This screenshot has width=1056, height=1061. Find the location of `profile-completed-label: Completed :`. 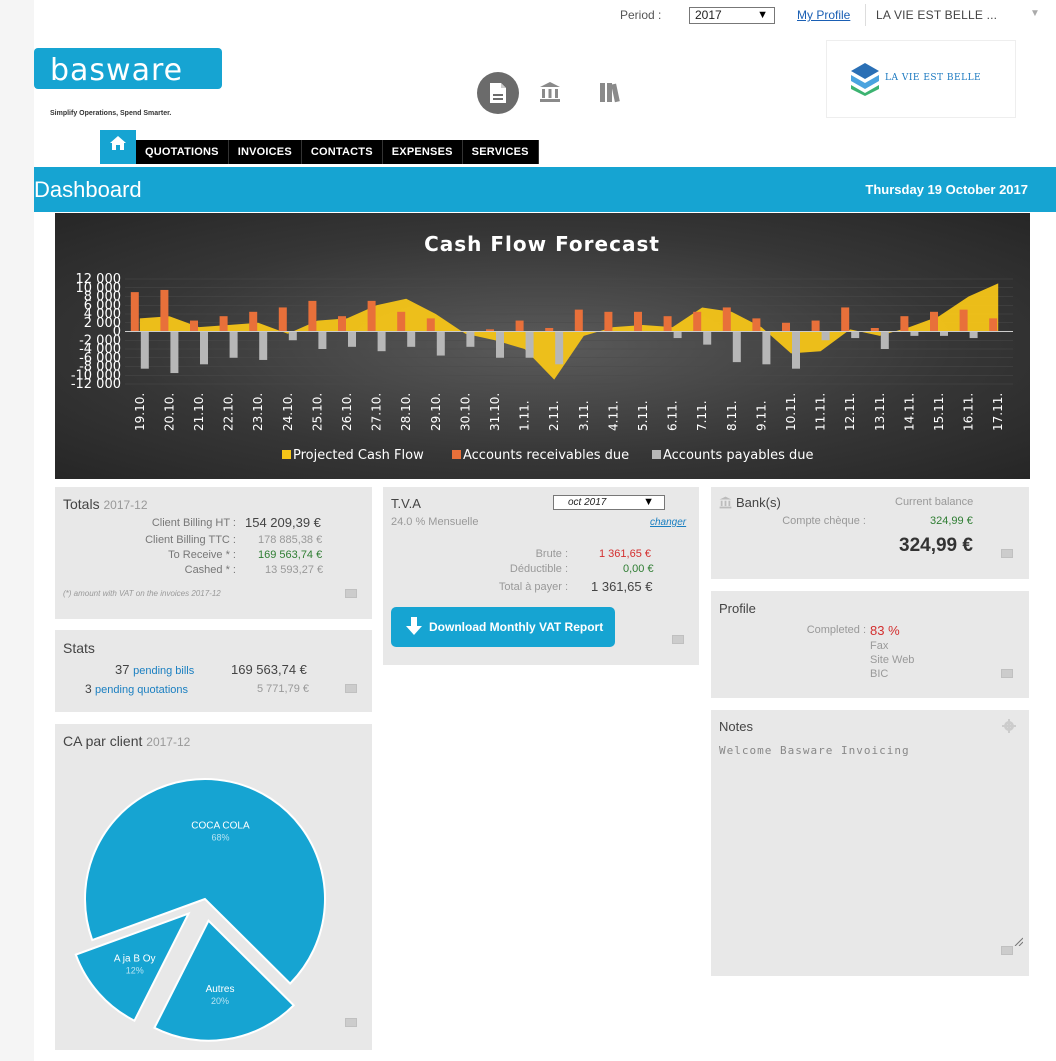

profile-completed-label: Completed : is located at coordinates (836, 630).